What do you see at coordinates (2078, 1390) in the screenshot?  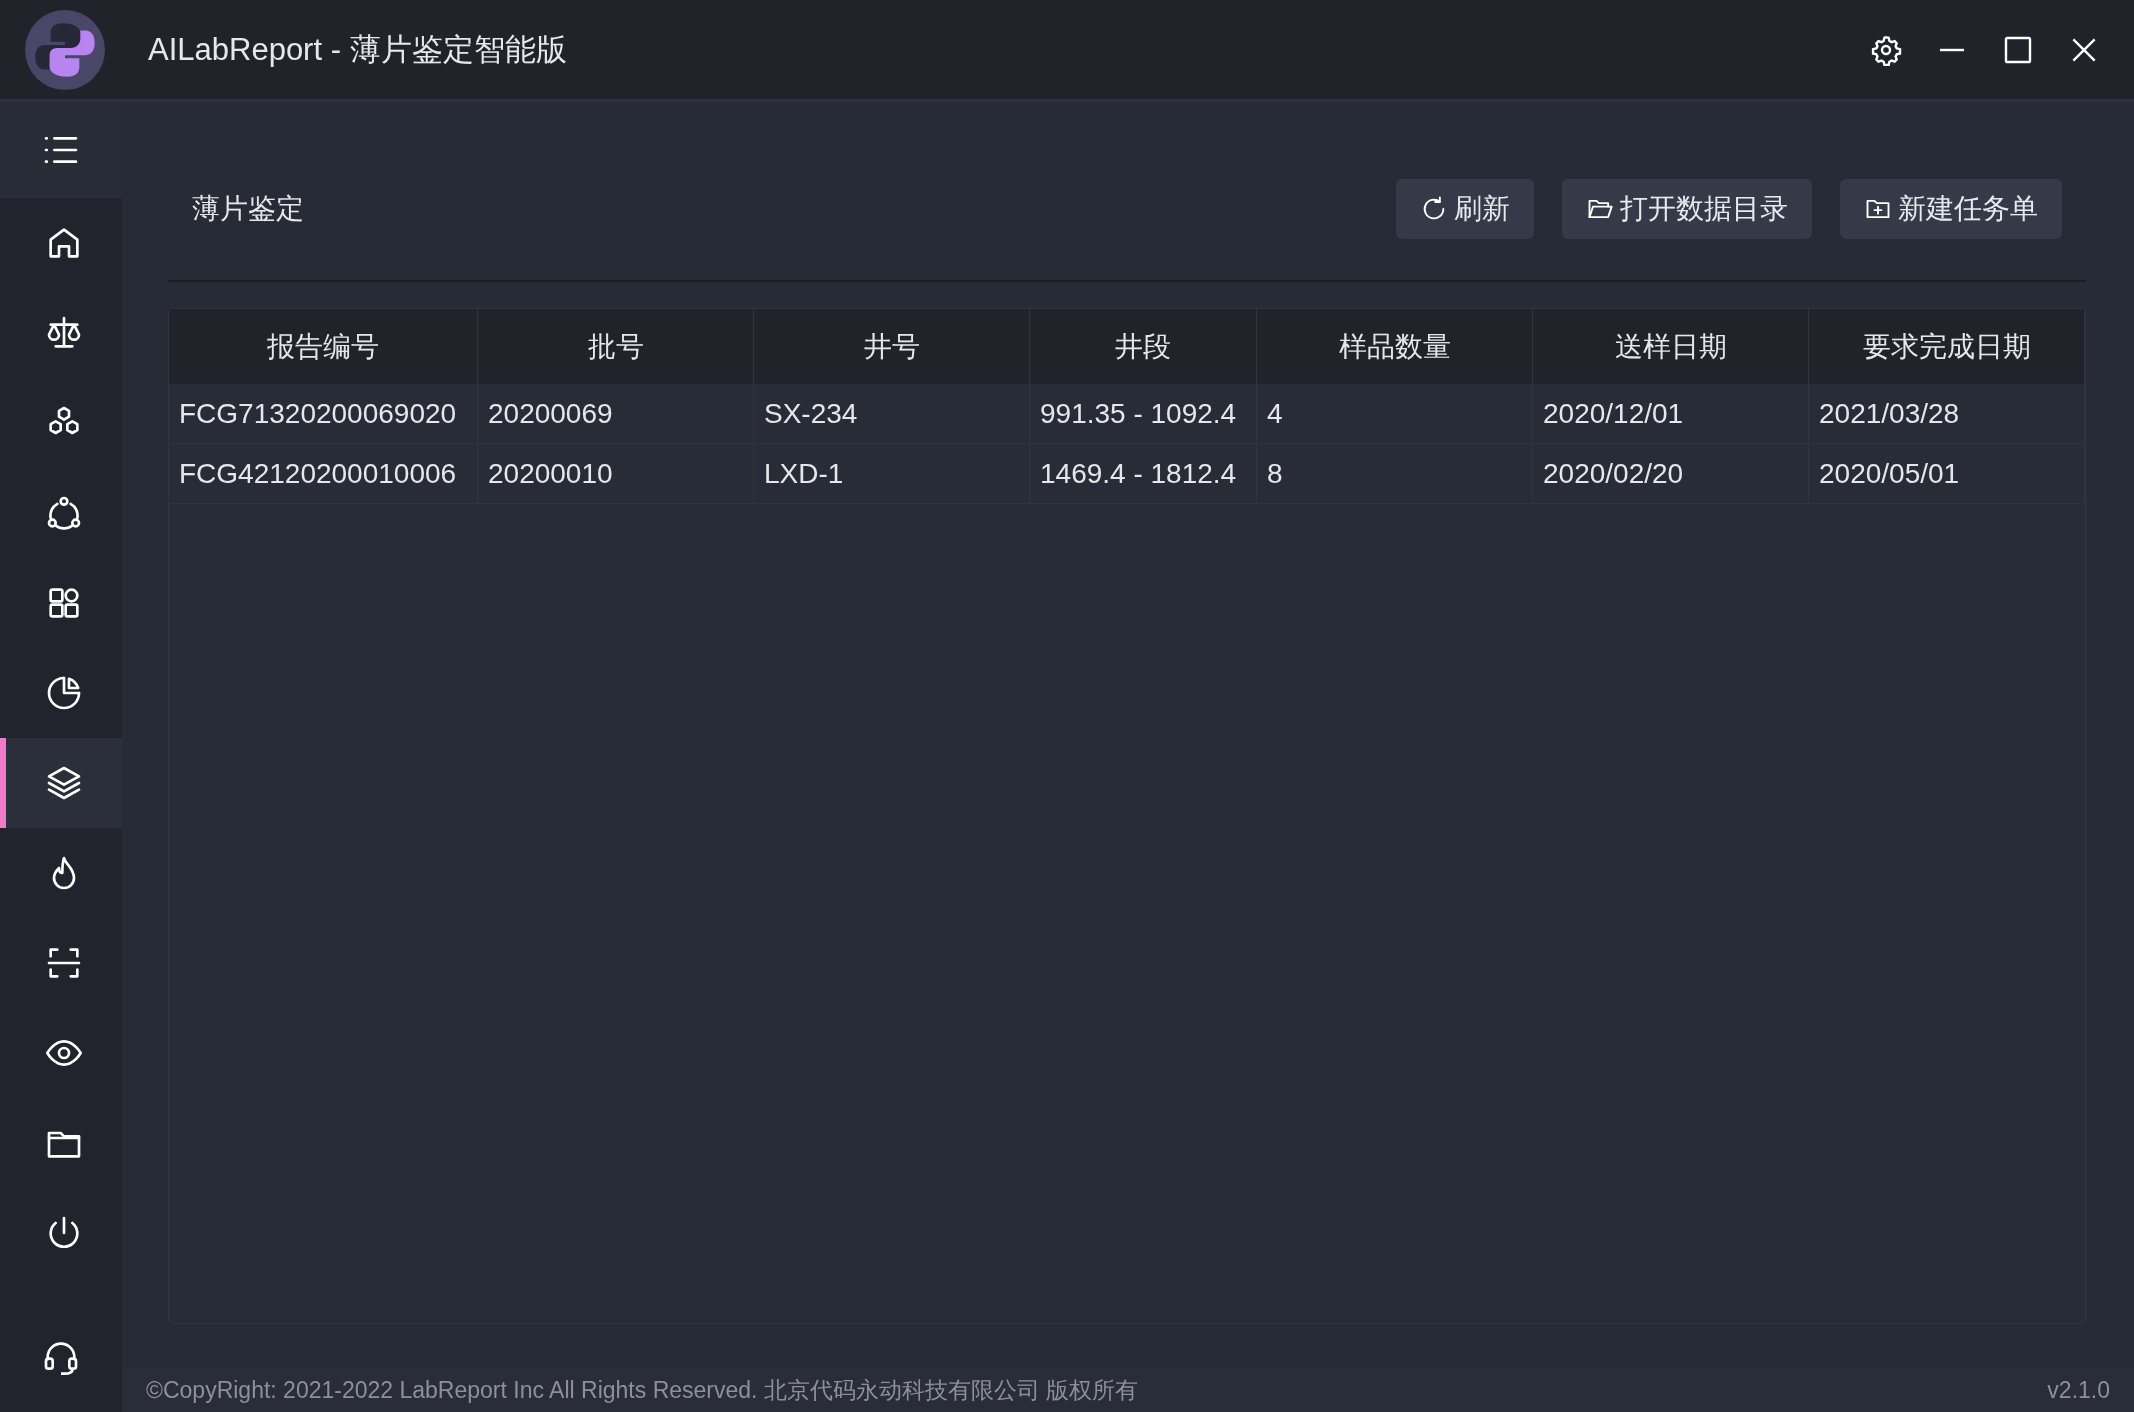 I see `version-text: v2.1.0` at bounding box center [2078, 1390].